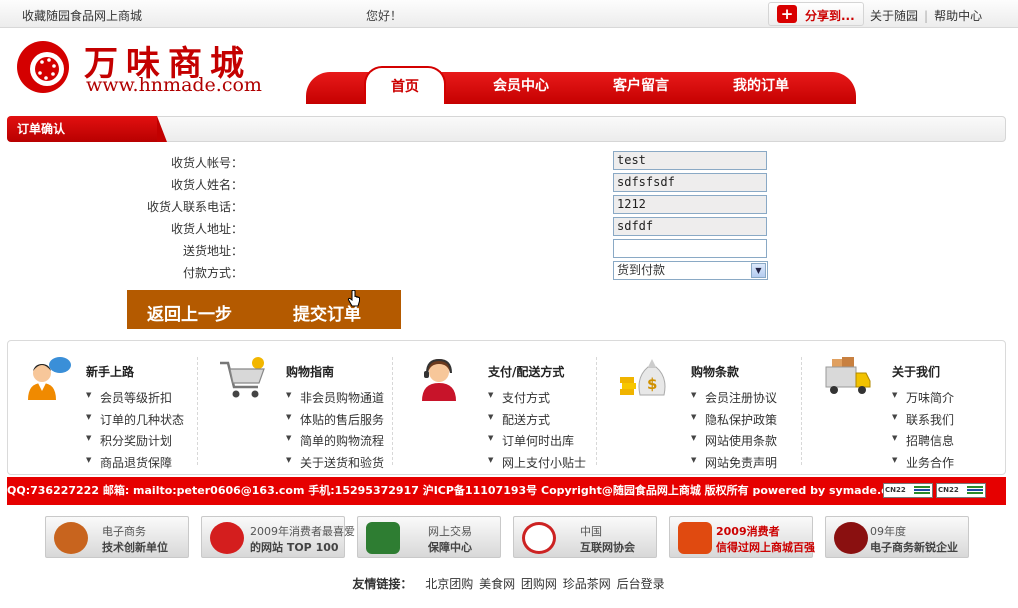 This screenshot has height=608, width=1018. I want to click on field-label: 收货人地址：, so click(206, 229).